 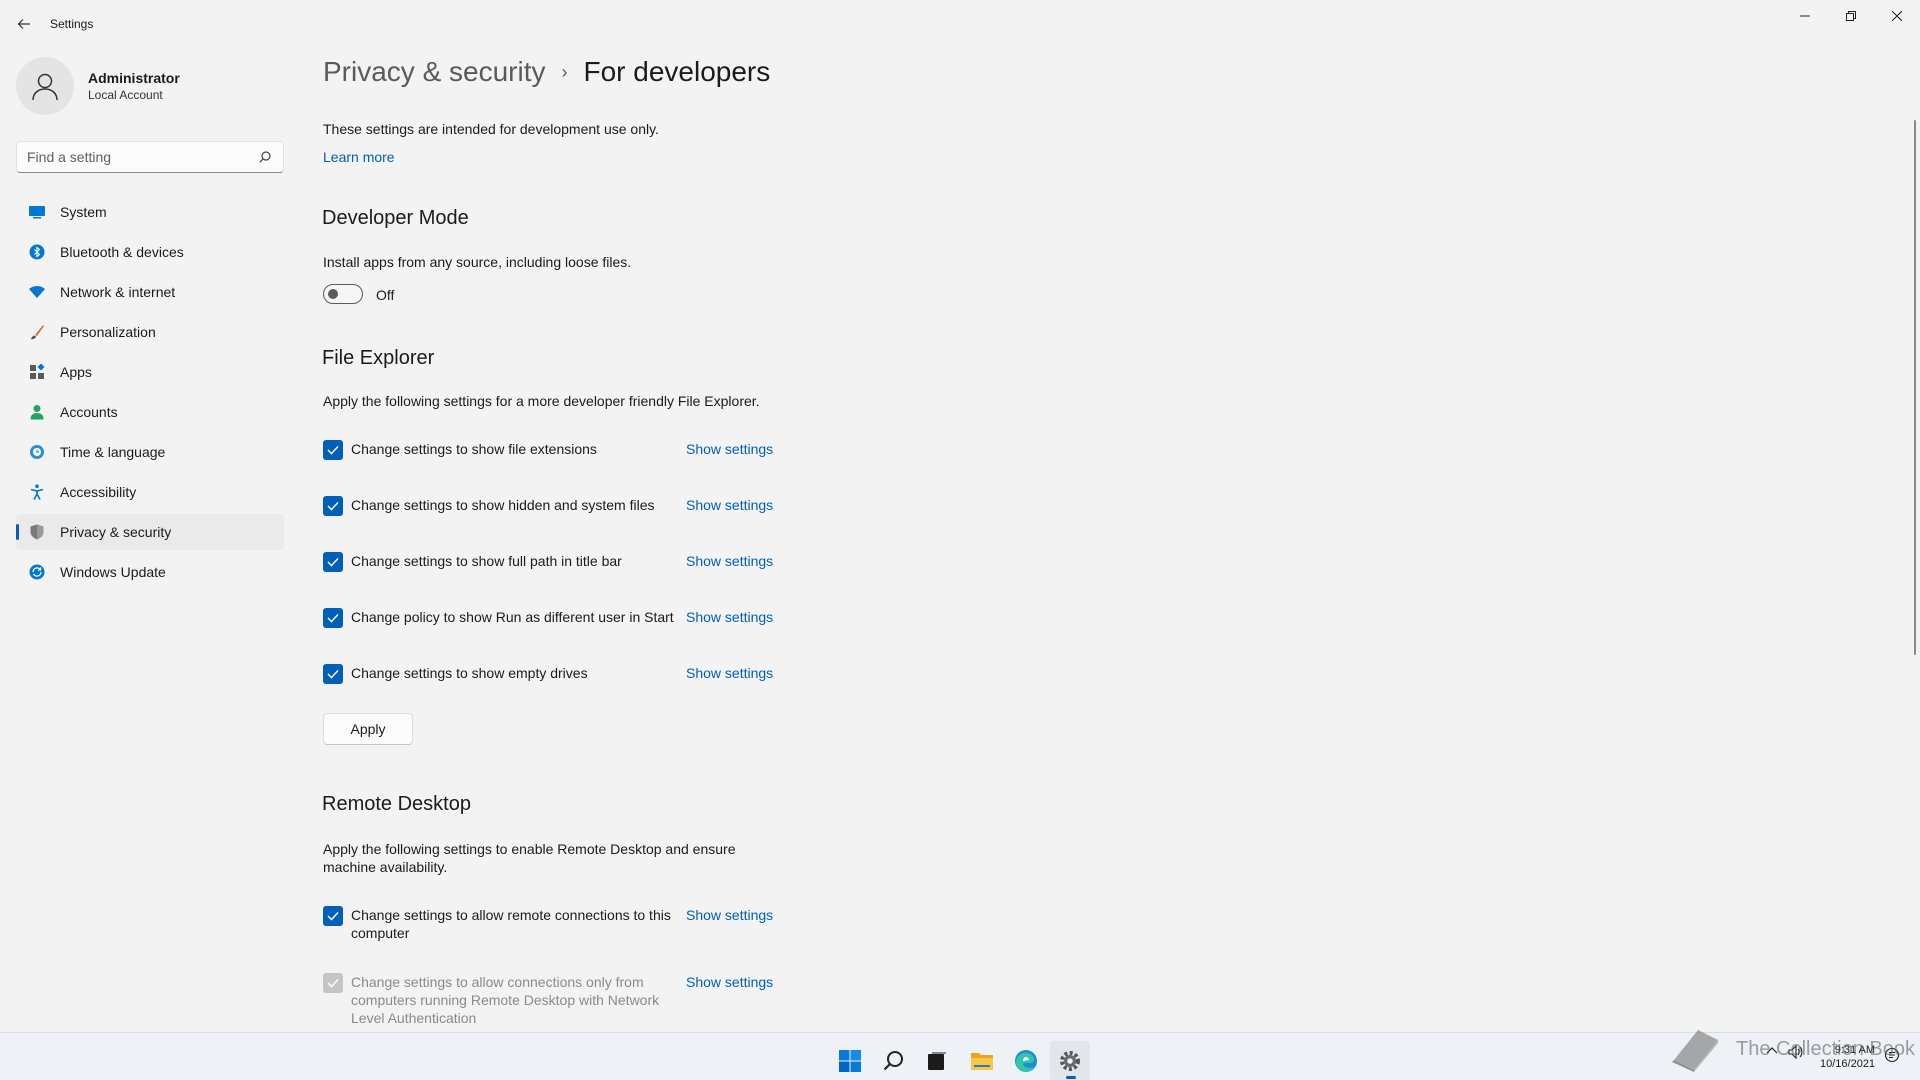 I want to click on close-icon, so click(x=1897, y=16).